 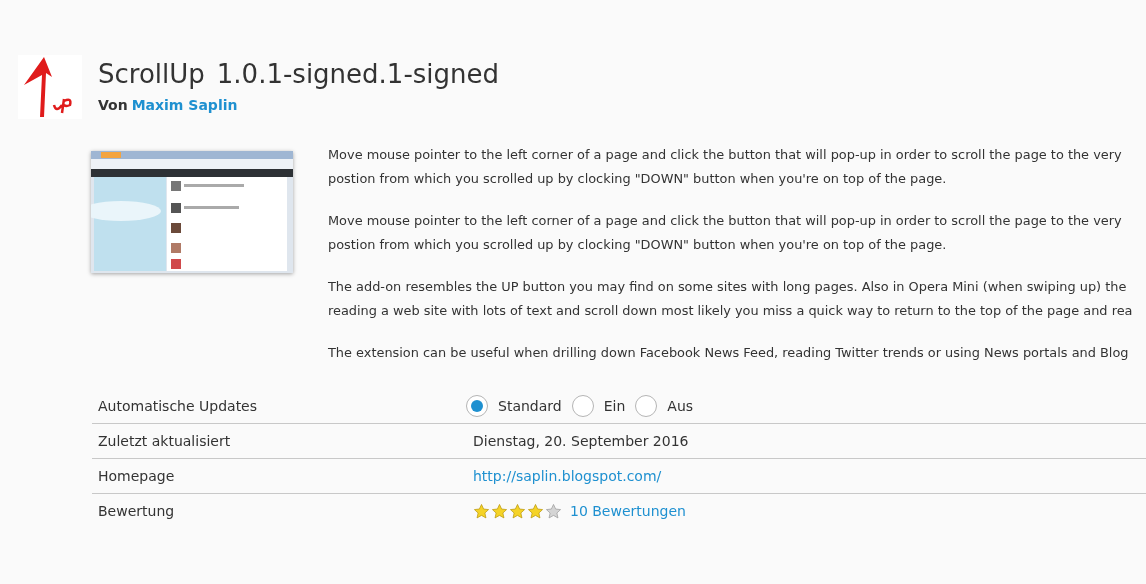 I want to click on radio-option: Aus, so click(x=664, y=406).